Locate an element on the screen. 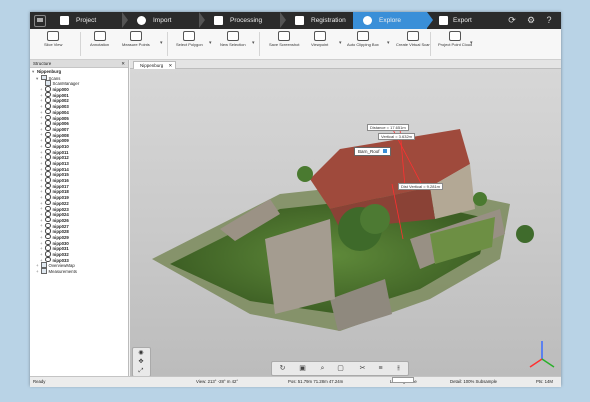  slice-view-button: Slice View is located at coordinates (53, 39).